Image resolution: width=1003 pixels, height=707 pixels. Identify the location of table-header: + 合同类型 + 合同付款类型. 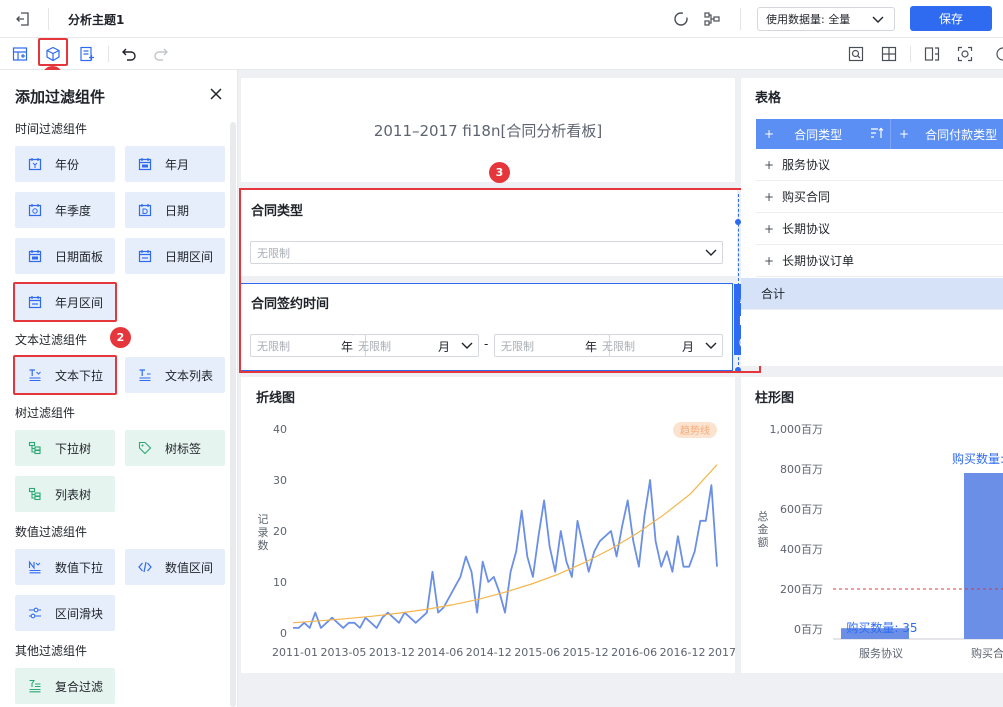
(879, 134).